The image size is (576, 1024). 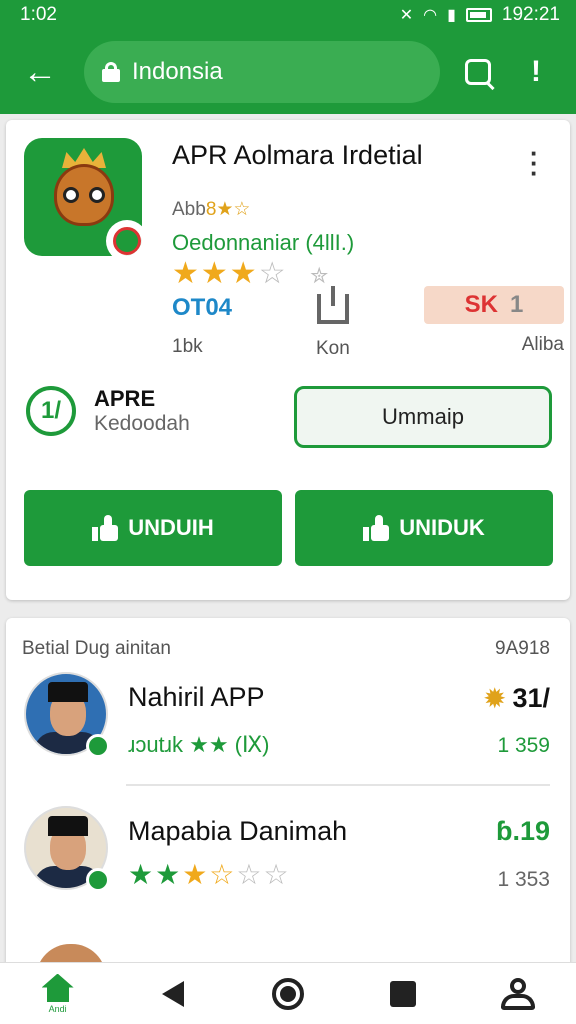 What do you see at coordinates (522, 831) in the screenshot?
I see `list-item-score: ɓ.19` at bounding box center [522, 831].